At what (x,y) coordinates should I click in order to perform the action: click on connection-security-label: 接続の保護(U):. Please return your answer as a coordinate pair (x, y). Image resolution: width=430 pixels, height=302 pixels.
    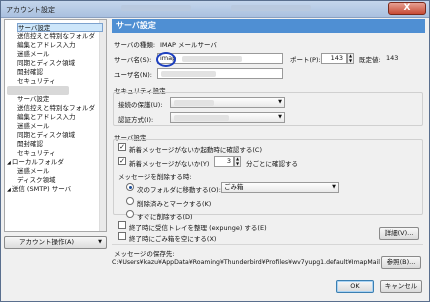
    Looking at the image, I should click on (140, 105).